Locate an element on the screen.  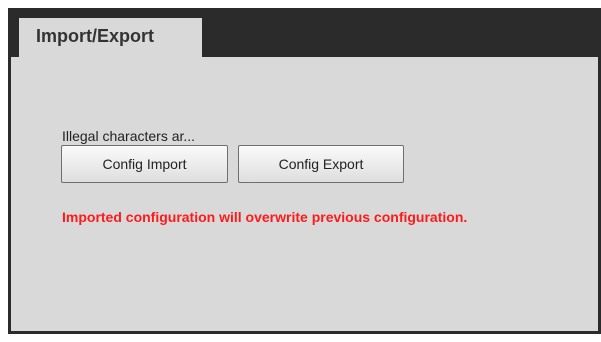
config-import-button: Config Import is located at coordinates (144, 164).